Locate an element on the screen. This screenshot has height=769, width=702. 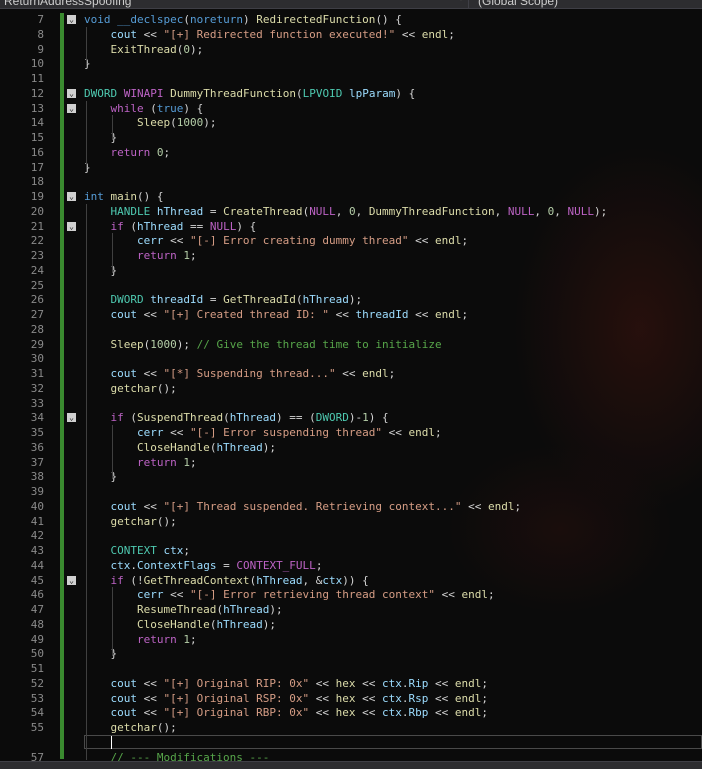
code-line: 14 Sleep(1000); is located at coordinates (351, 122).